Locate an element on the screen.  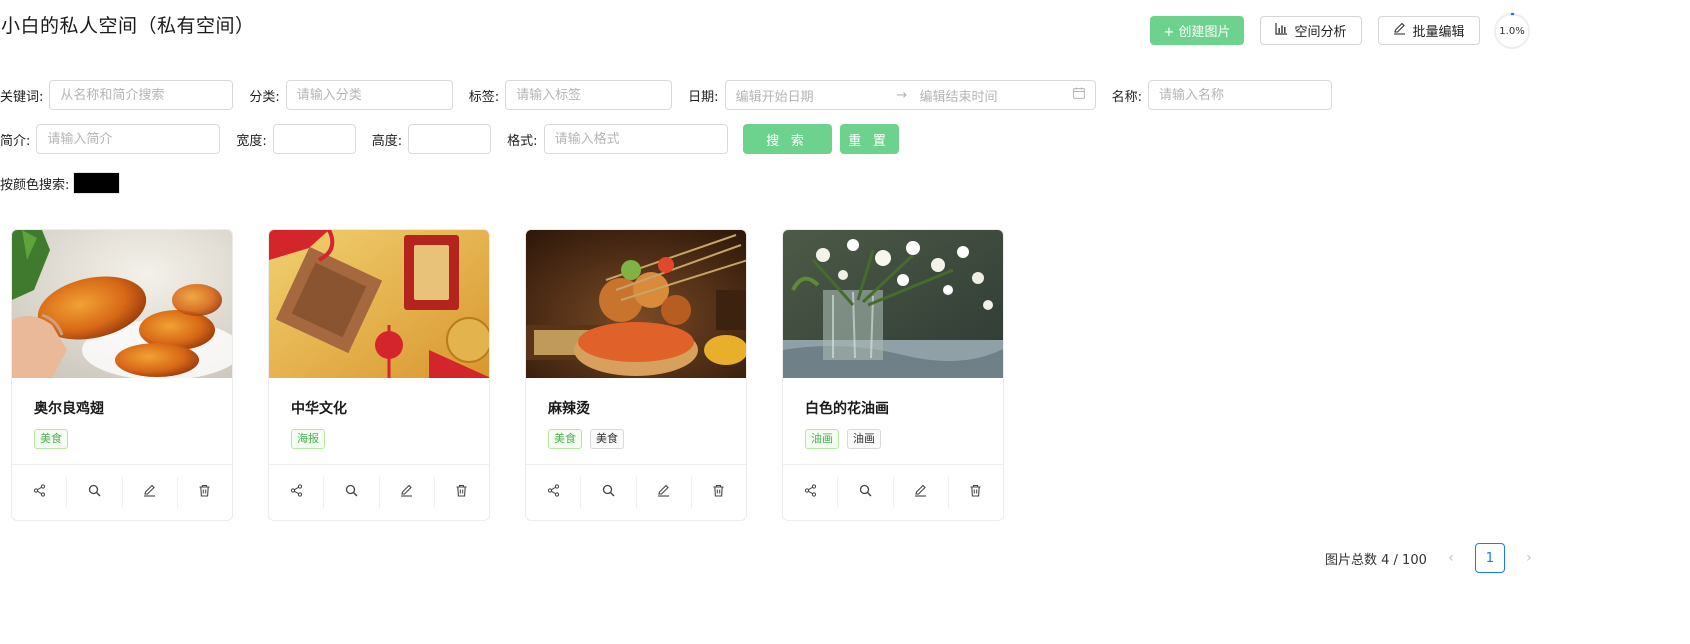
space-usage-progress: 1.0% is located at coordinates (1512, 31).